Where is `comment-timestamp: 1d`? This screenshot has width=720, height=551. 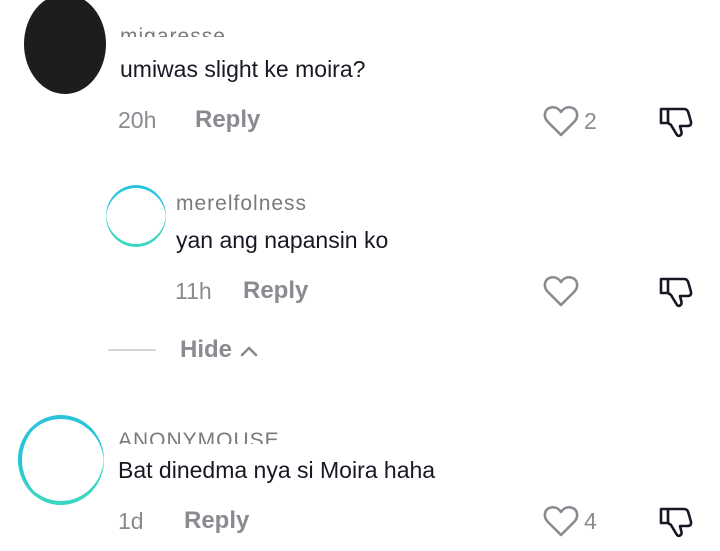
comment-timestamp: 1d is located at coordinates (131, 521).